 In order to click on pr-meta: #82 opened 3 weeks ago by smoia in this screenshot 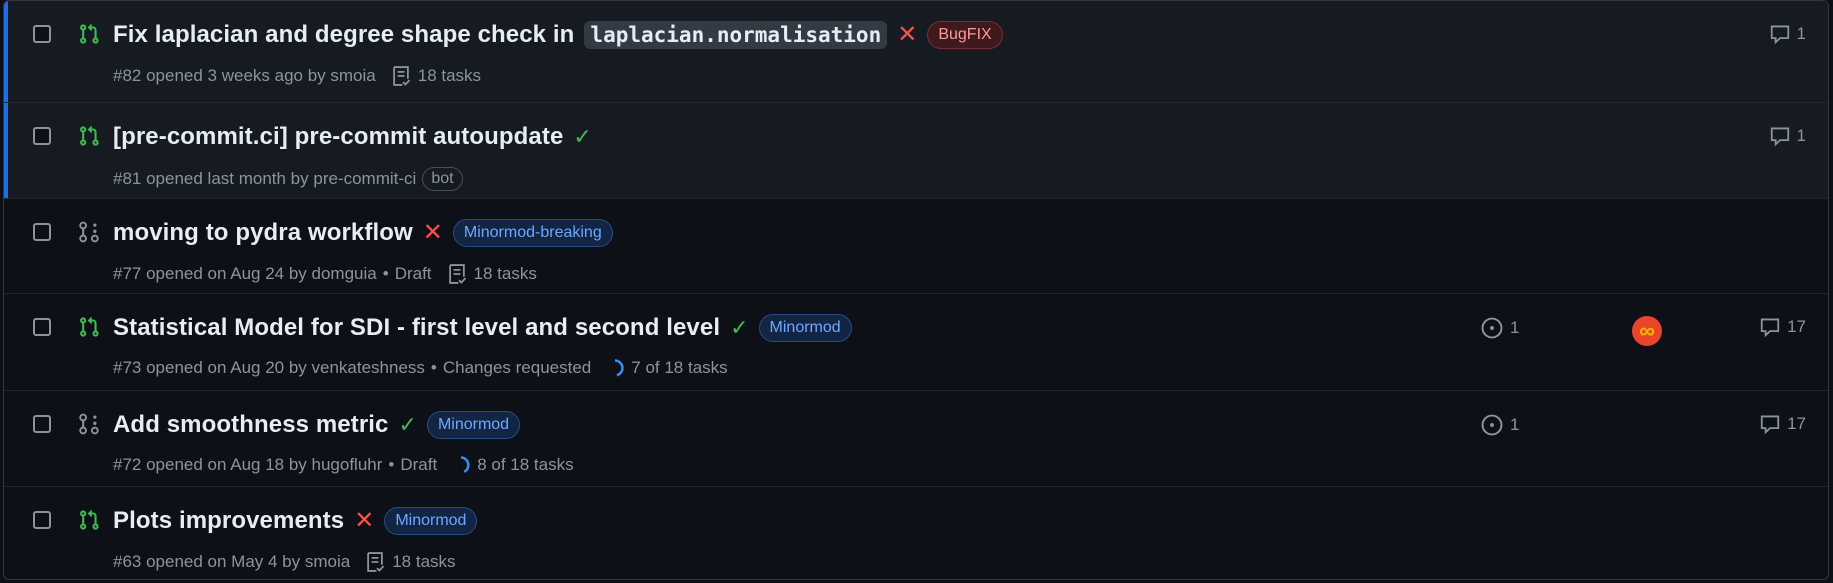, I will do `click(244, 75)`.